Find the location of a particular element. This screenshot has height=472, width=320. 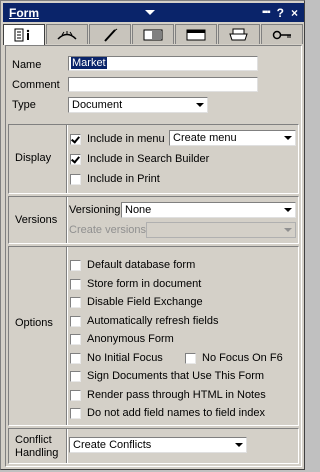

comment-label: Comment is located at coordinates (36, 85).